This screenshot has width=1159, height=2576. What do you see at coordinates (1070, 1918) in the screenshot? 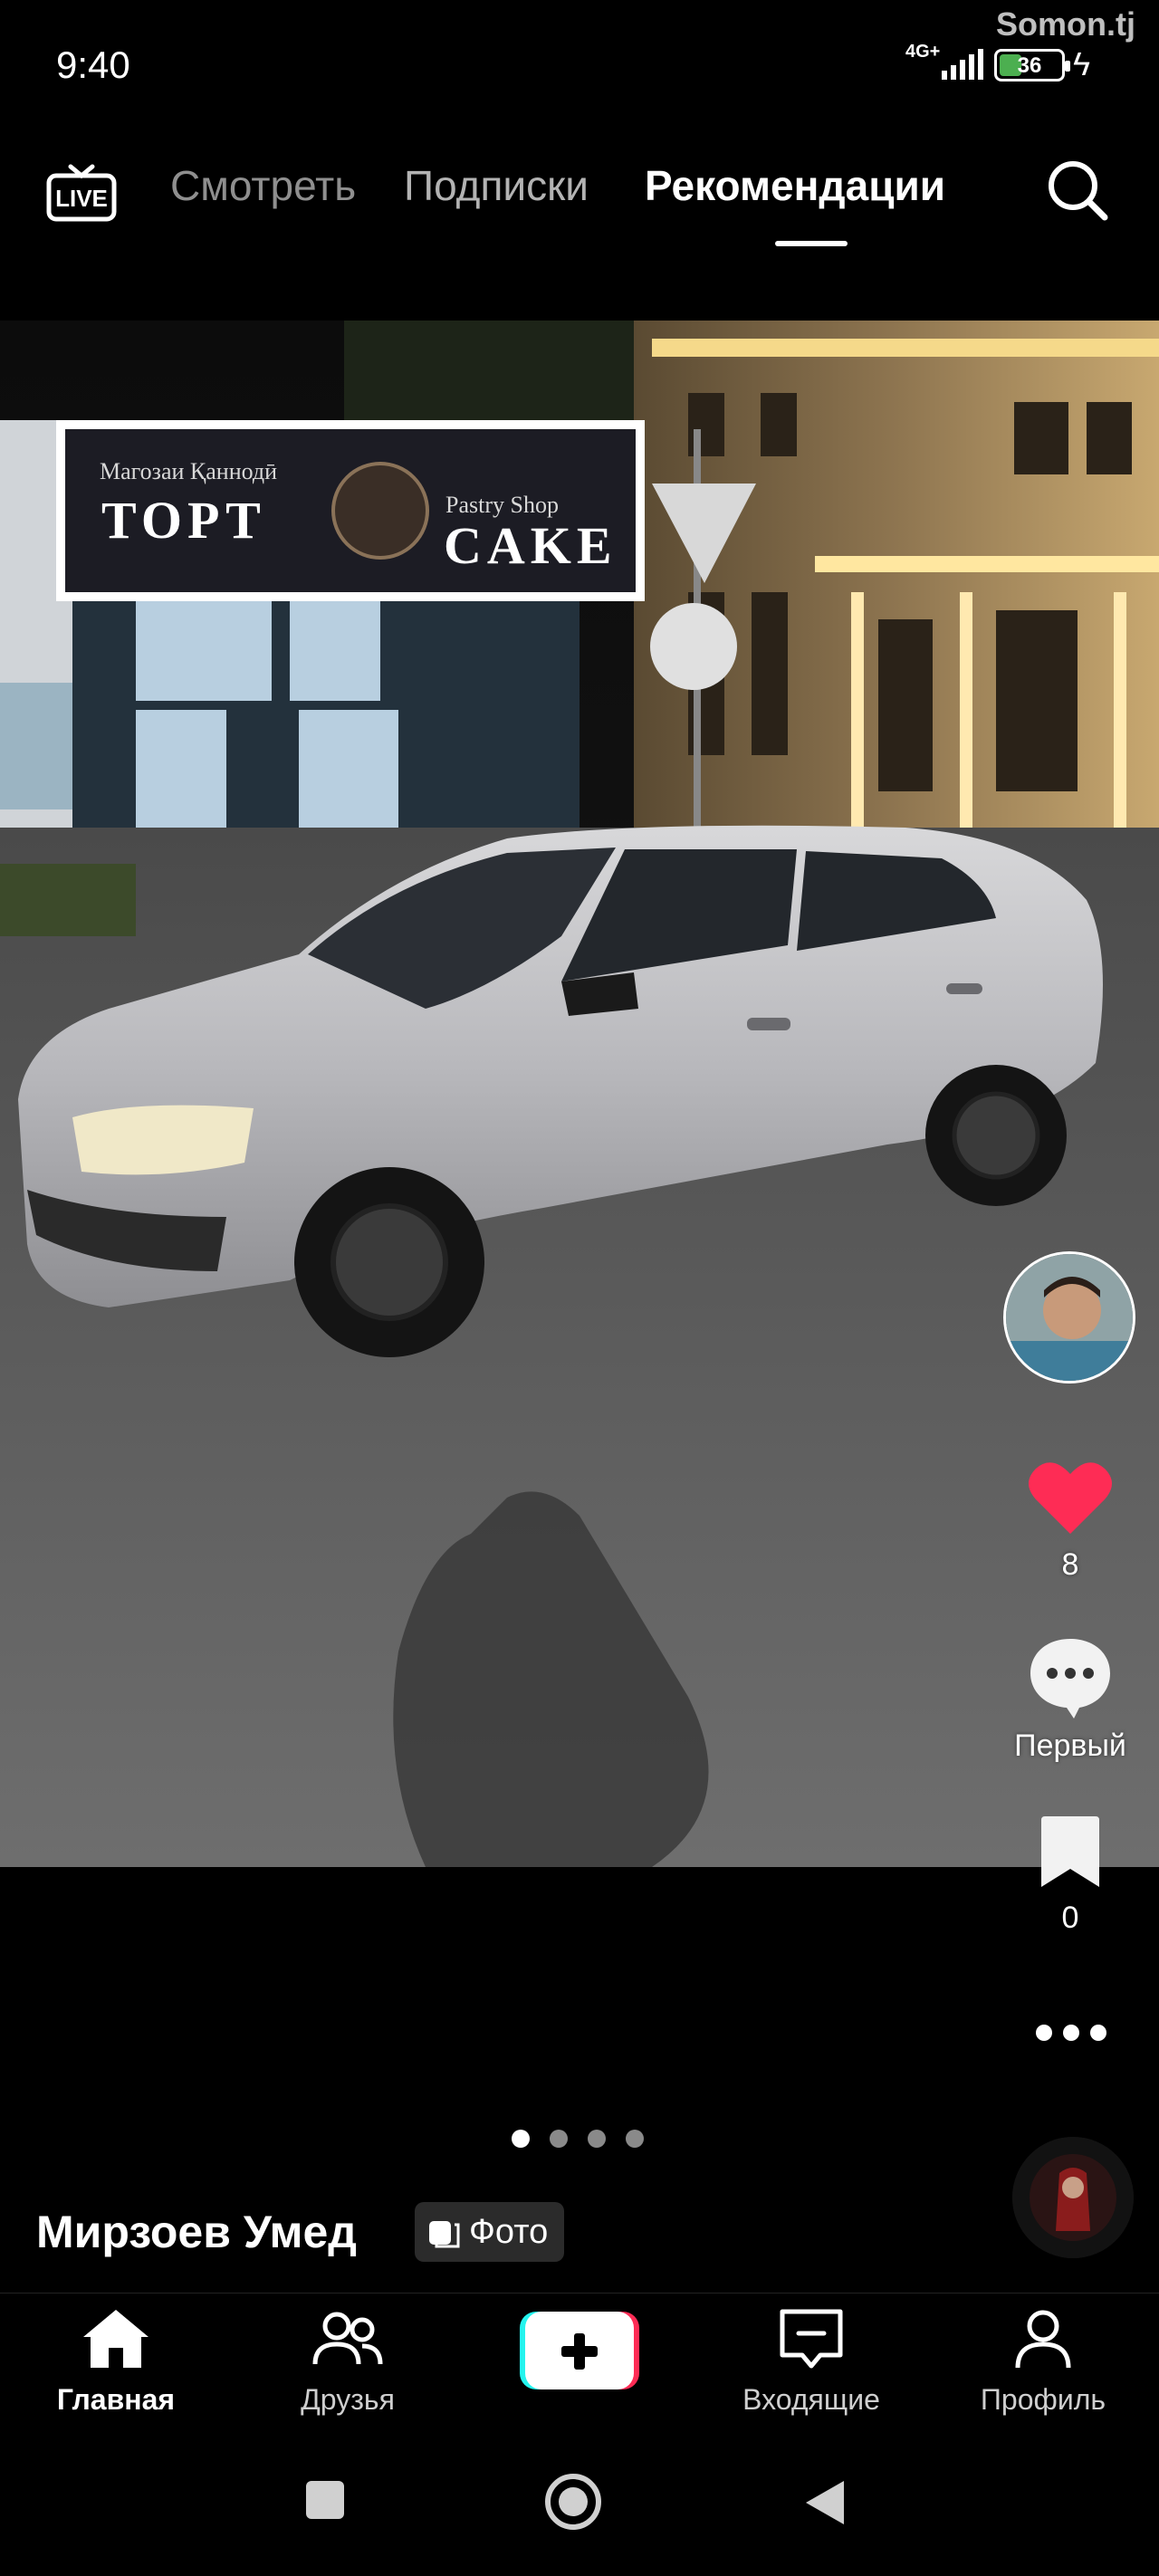
I see `save-count: 0` at bounding box center [1070, 1918].